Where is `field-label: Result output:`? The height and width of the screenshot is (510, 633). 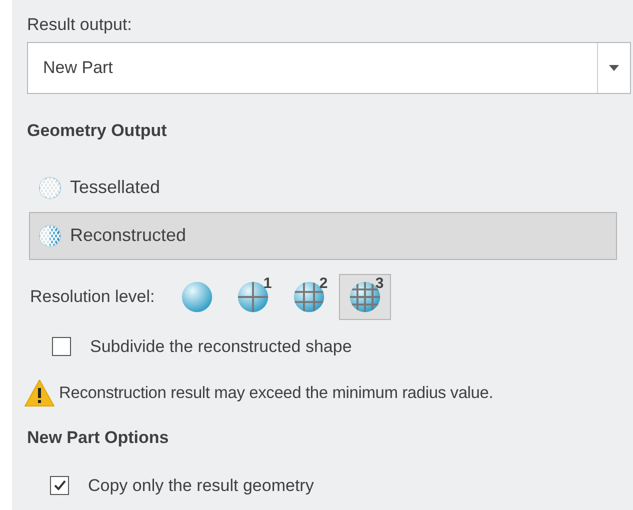
field-label: Result output: is located at coordinates (80, 25).